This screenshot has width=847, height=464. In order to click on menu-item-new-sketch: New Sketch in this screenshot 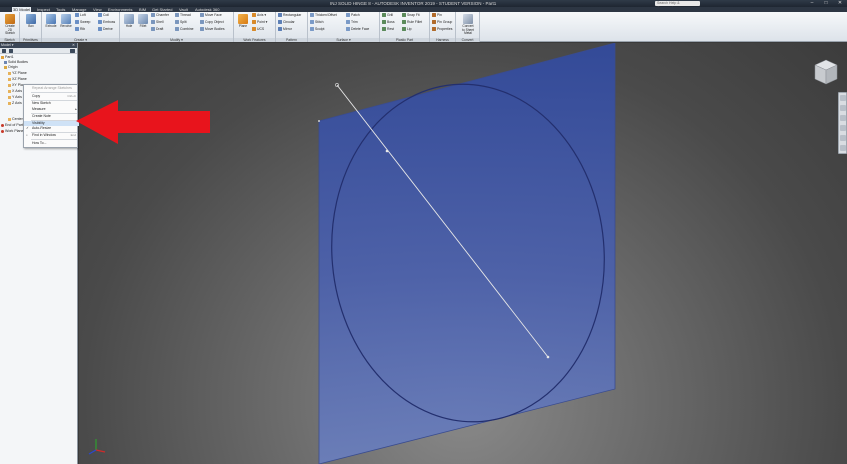, I will do `click(51, 103)`.